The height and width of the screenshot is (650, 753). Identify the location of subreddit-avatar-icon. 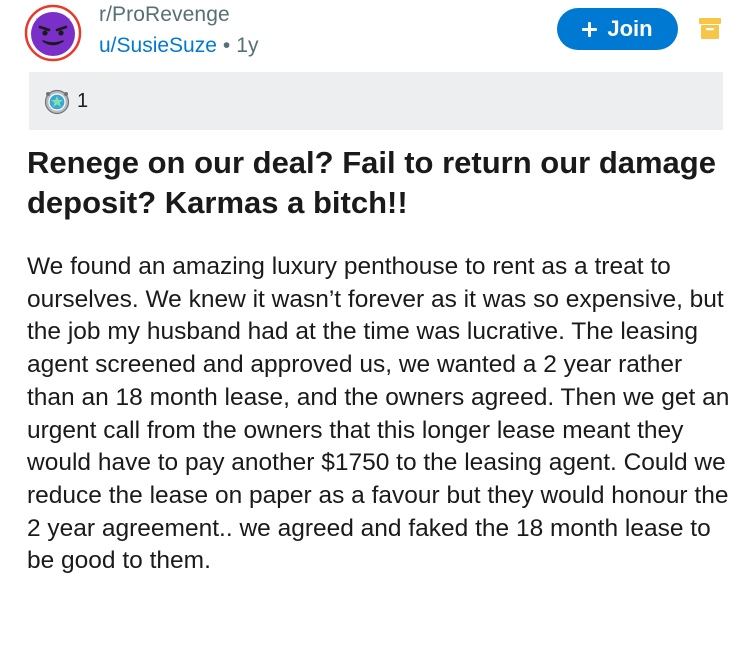
(53, 33).